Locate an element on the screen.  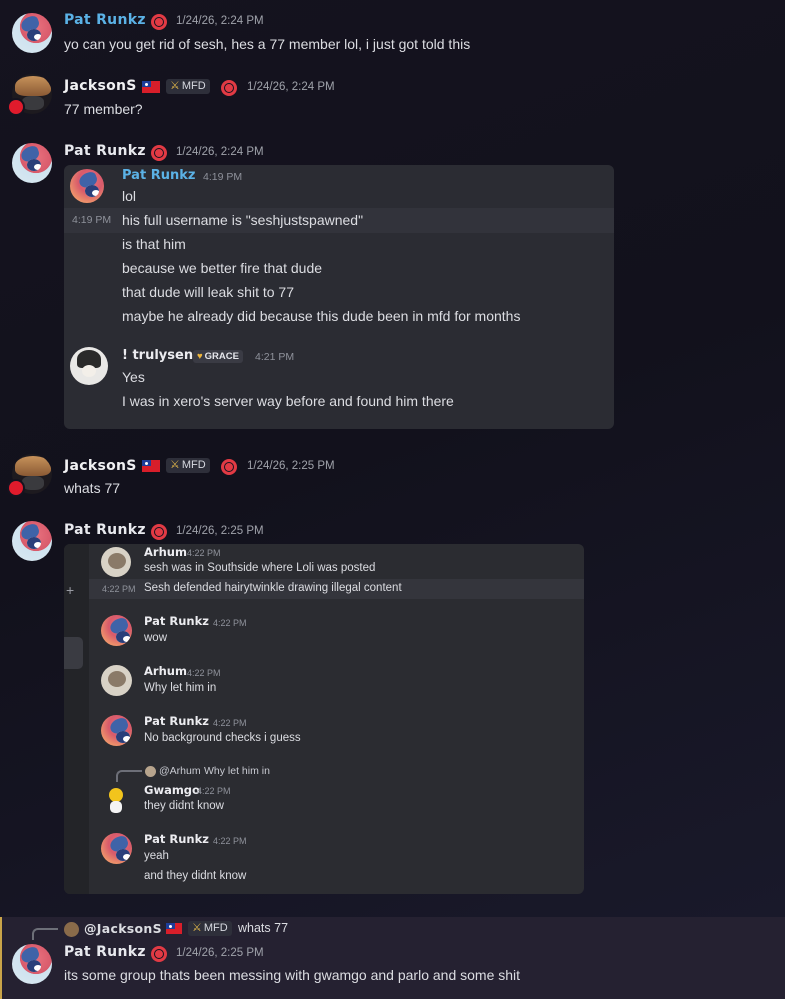
heart-icon: ♥ is located at coordinates (200, 356).